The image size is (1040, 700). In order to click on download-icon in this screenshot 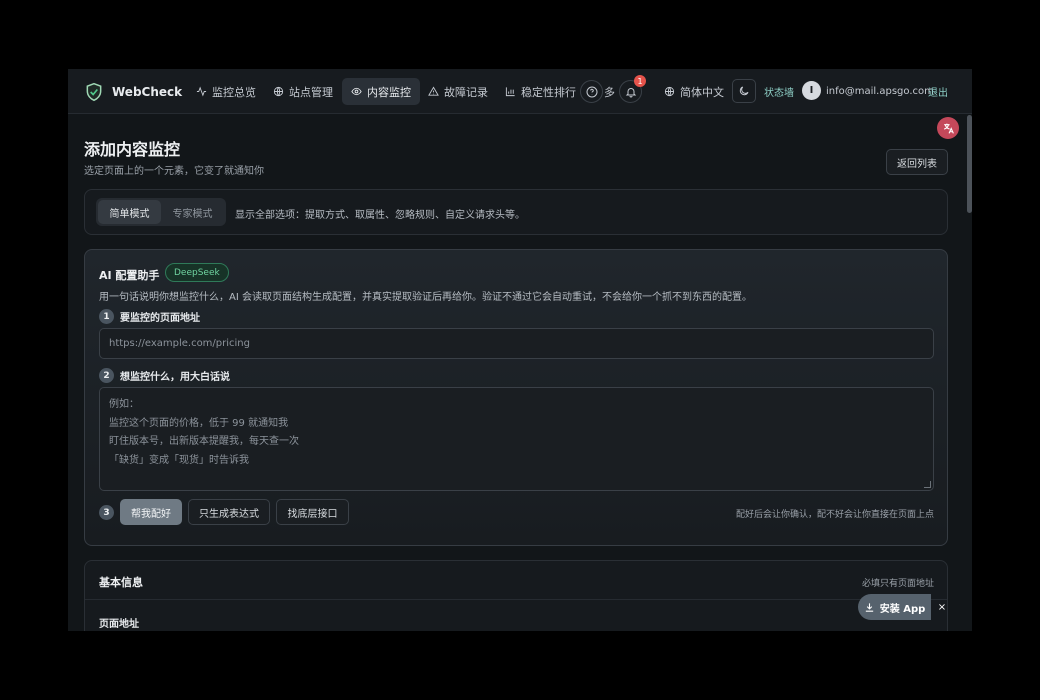, I will do `click(869, 607)`.